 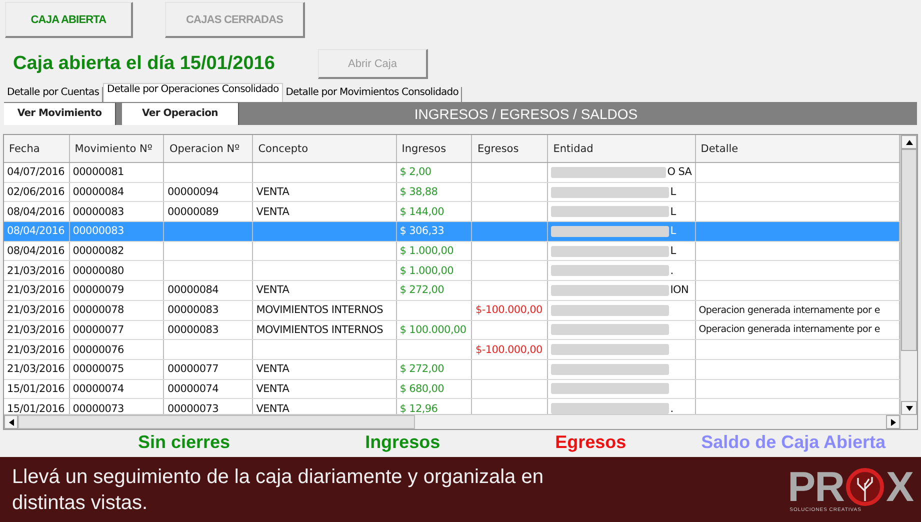 I want to click on toolbar-button: Ver Movimiento, so click(x=60, y=113).